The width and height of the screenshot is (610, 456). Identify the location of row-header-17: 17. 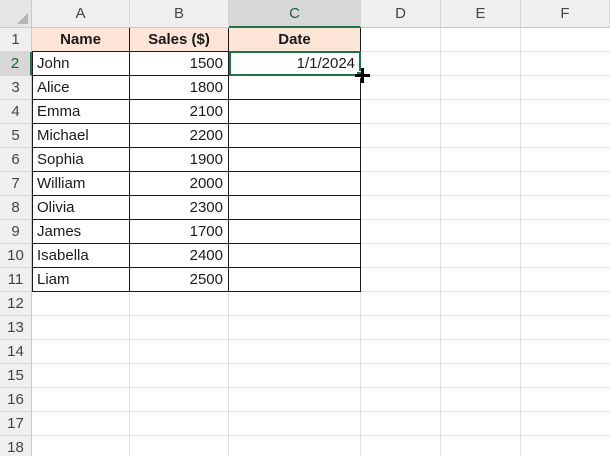
(16, 424).